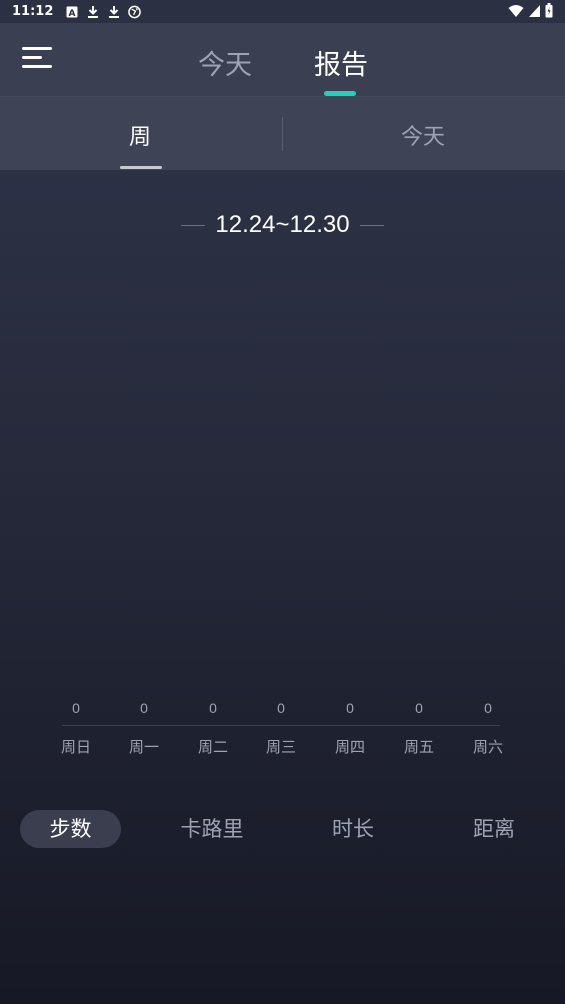 Image resolution: width=565 pixels, height=1004 pixels. What do you see at coordinates (516, 13) in the screenshot?
I see `wifi-icon` at bounding box center [516, 13].